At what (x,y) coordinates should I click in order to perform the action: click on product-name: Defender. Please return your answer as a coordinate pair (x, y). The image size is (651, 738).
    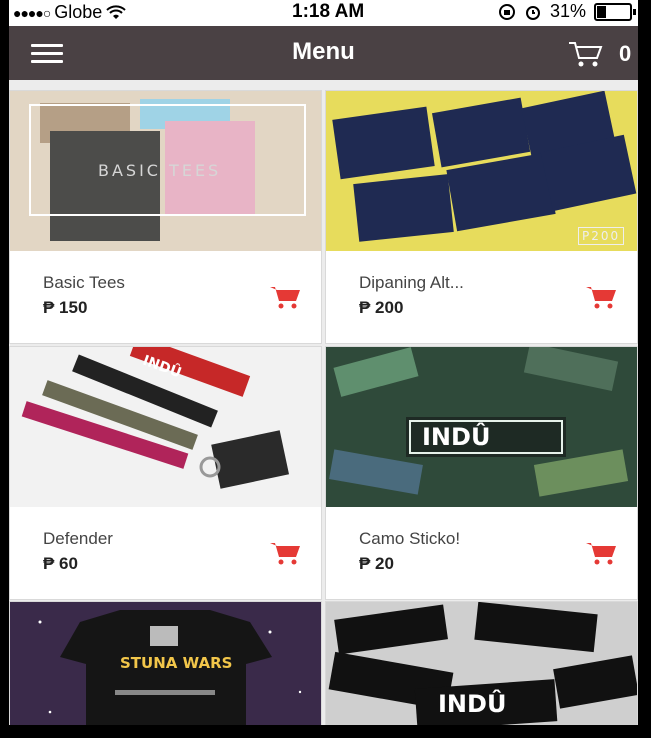
    Looking at the image, I should click on (78, 538).